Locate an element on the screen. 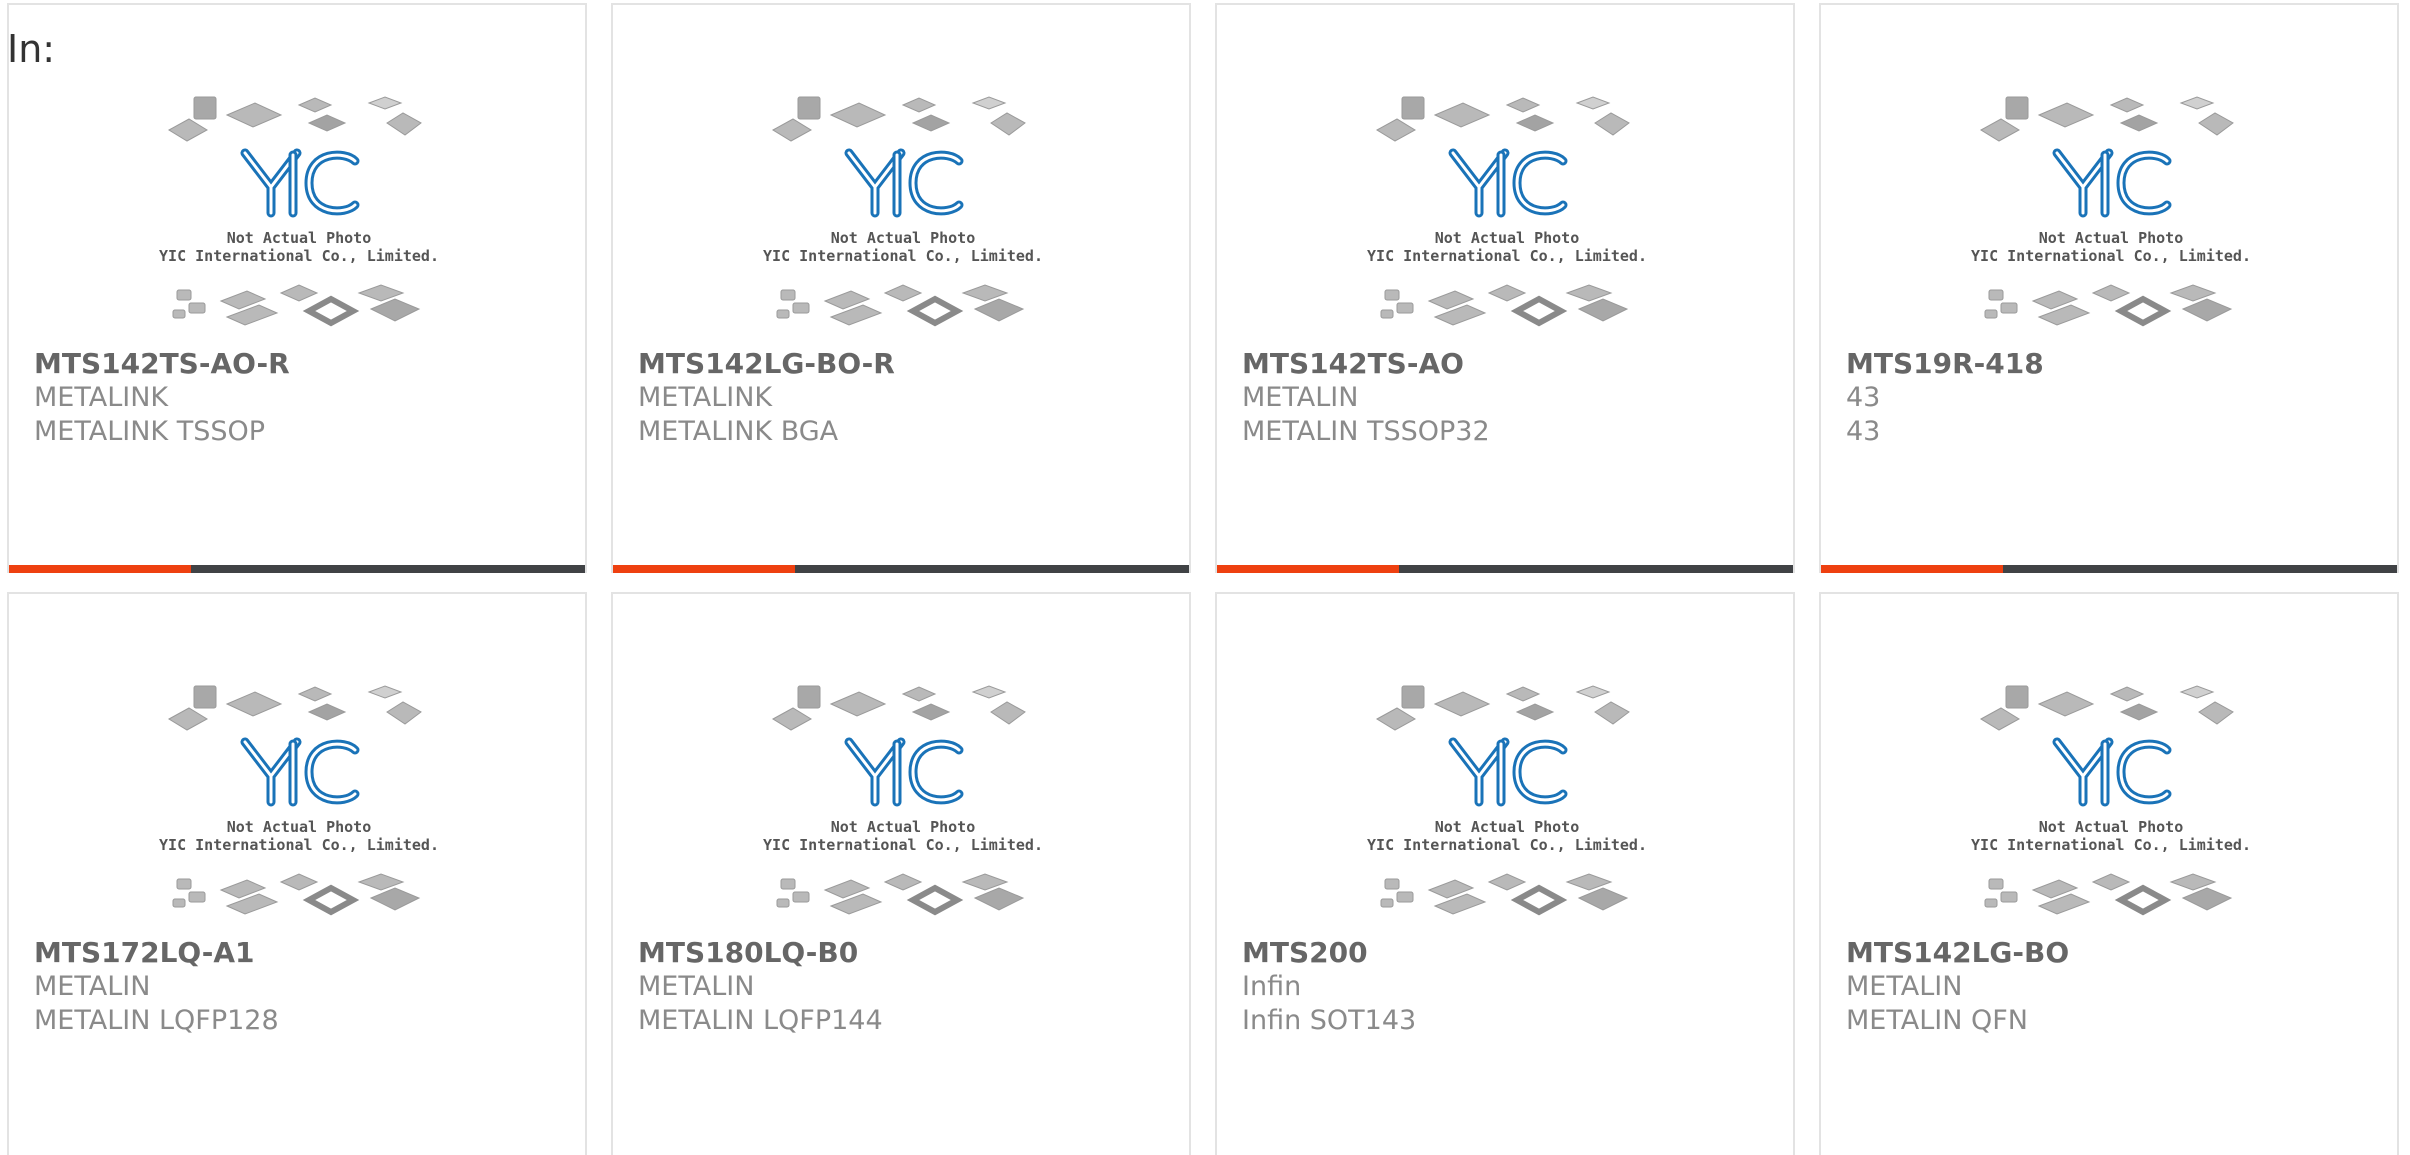 The width and height of the screenshot is (2410, 1155). description: METALIN TSSOP32 is located at coordinates (1366, 431).